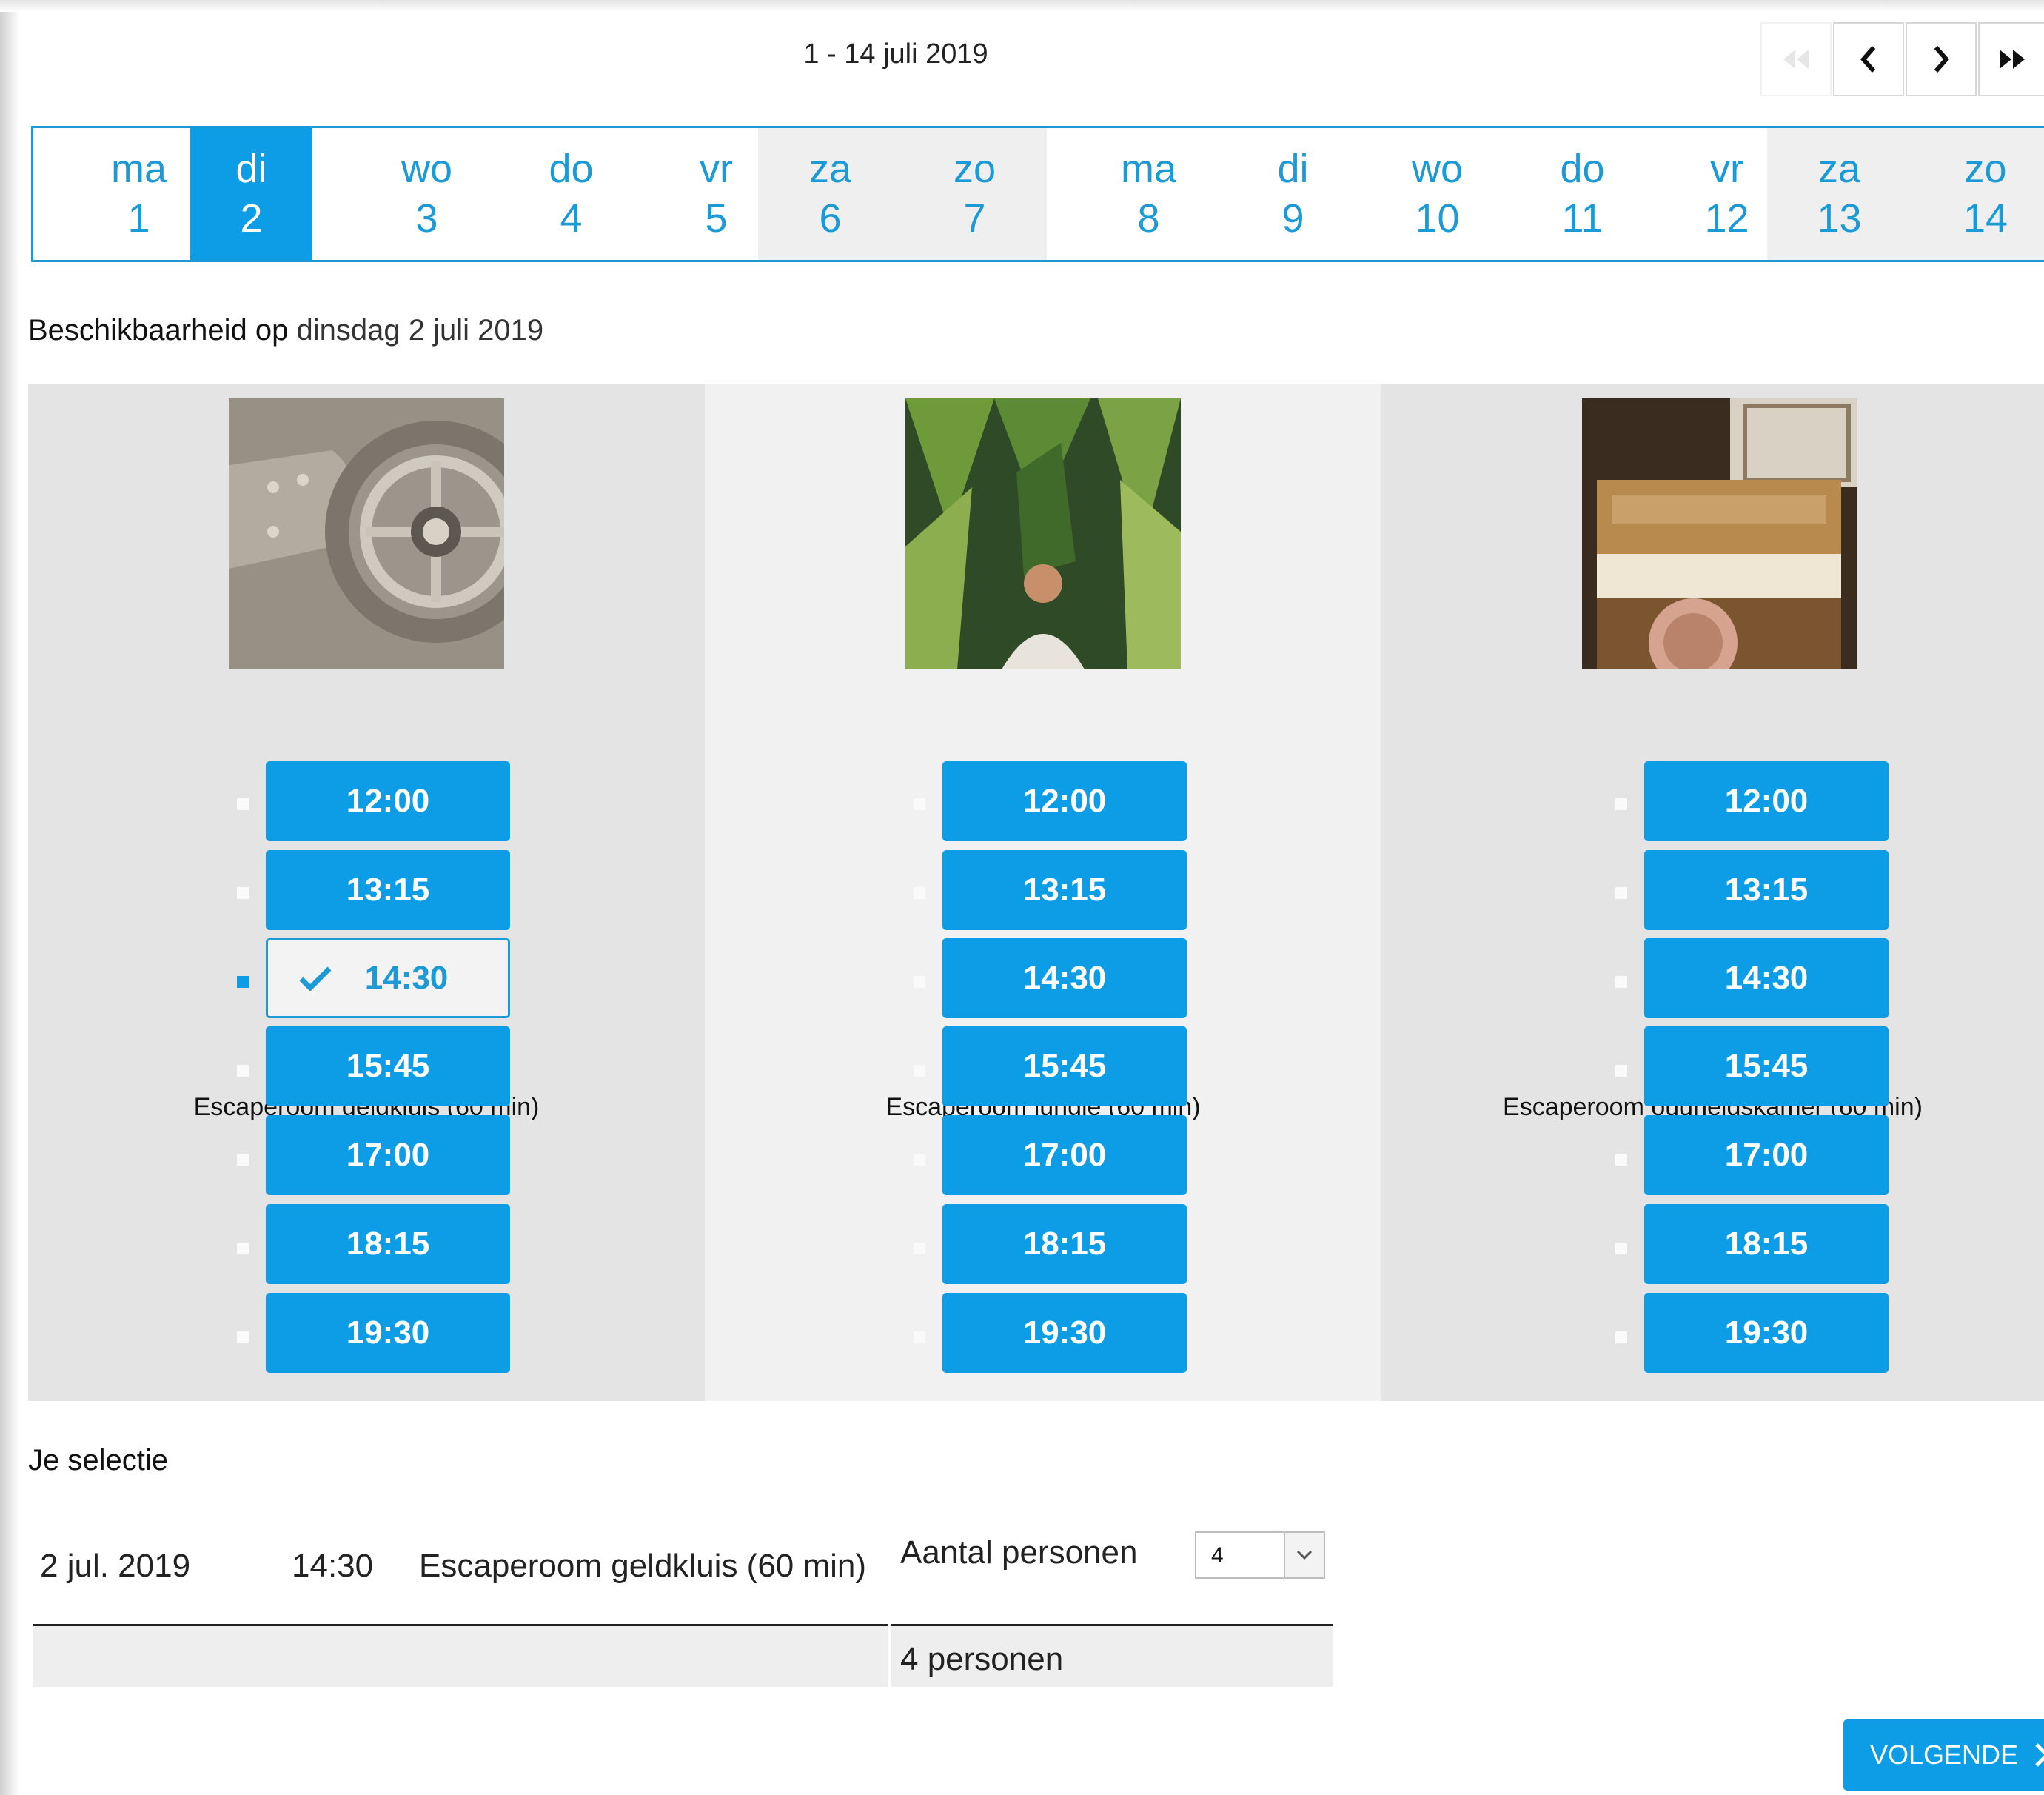 This screenshot has height=1795, width=2044. I want to click on day-cell: ma 8, so click(1148, 194).